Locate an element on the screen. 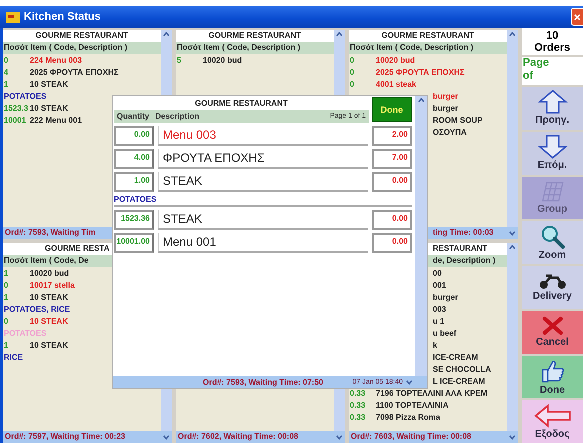 This screenshot has width=583, height=443. value-field: 2.00 is located at coordinates (392, 136).